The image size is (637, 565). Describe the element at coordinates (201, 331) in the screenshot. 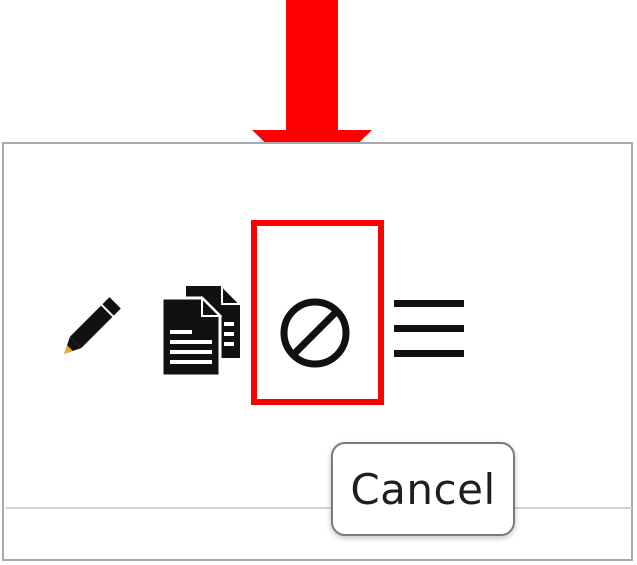

I see `copy-icon` at that location.